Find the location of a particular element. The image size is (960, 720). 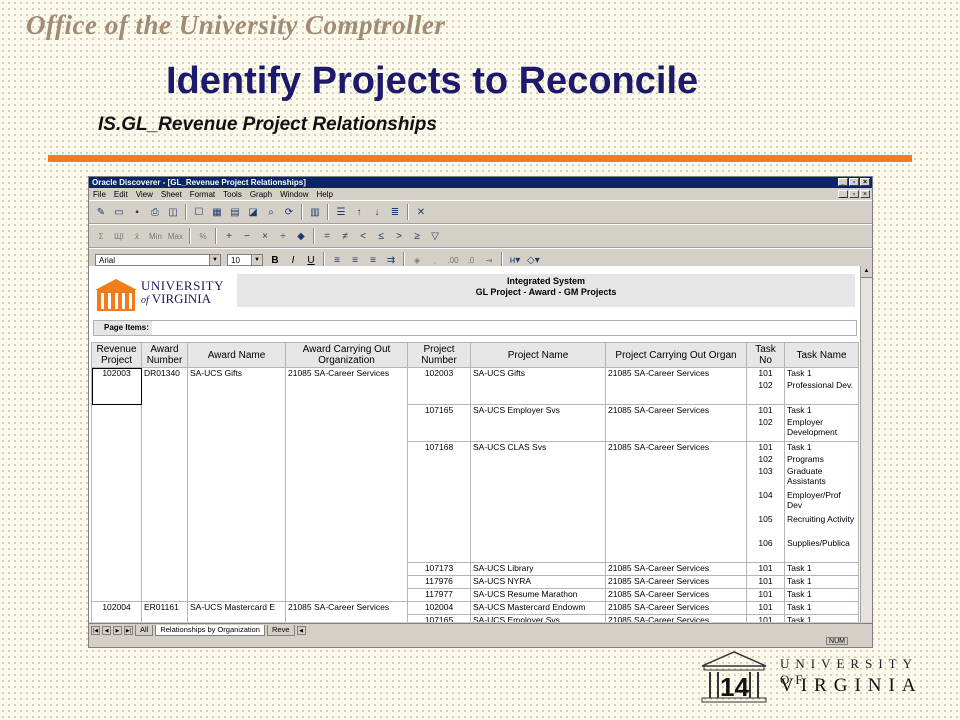

task-no-cell: 101 102 103 104 105 106 is located at coordinates (765, 502).